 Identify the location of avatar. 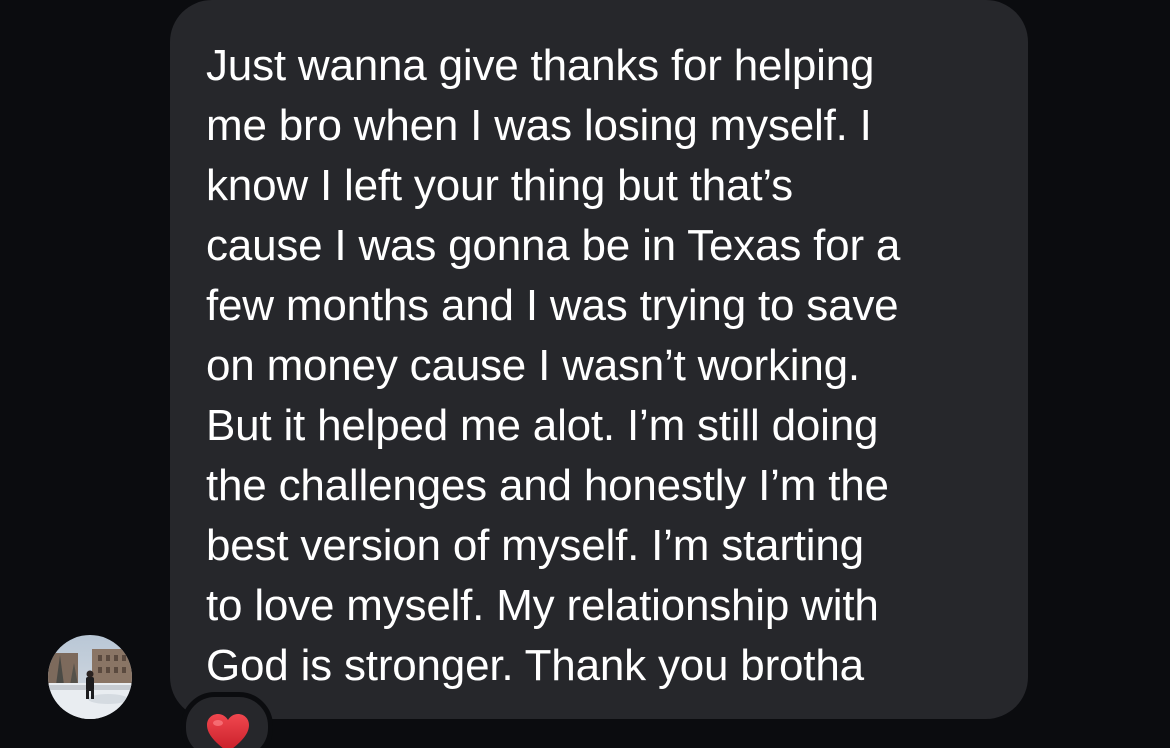
(90, 677).